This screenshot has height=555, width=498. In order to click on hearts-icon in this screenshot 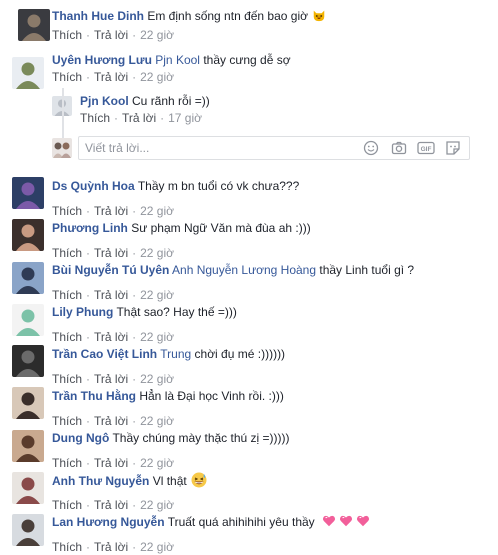, I will do `click(344, 522)`.